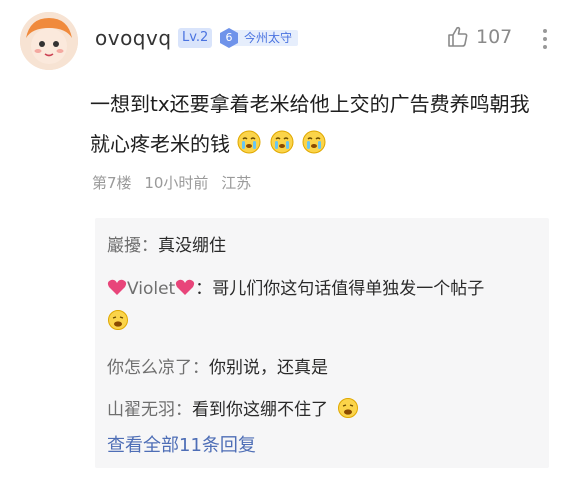  I want to click on comment-line-2: 就心疼老米的钱, so click(325, 144).